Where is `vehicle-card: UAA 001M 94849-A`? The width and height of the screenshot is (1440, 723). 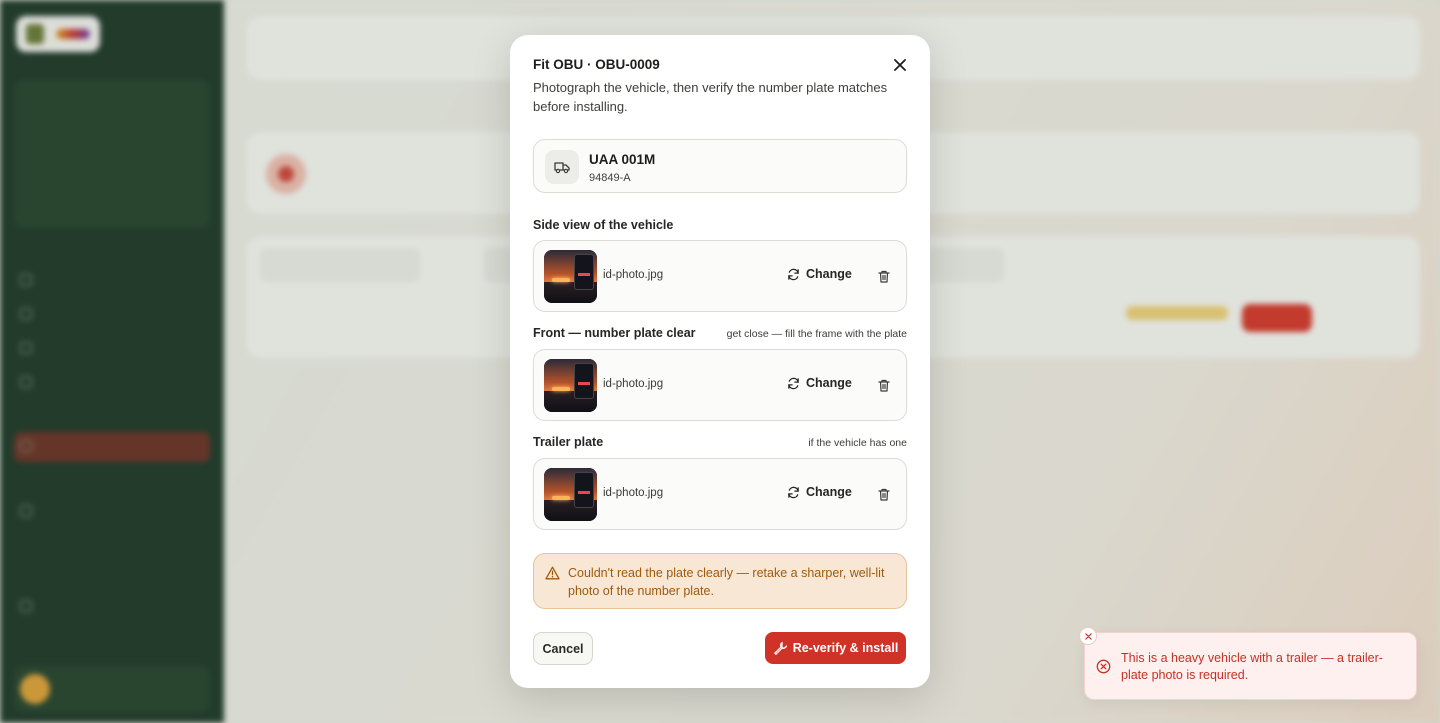 vehicle-card: UAA 001M 94849-A is located at coordinates (720, 166).